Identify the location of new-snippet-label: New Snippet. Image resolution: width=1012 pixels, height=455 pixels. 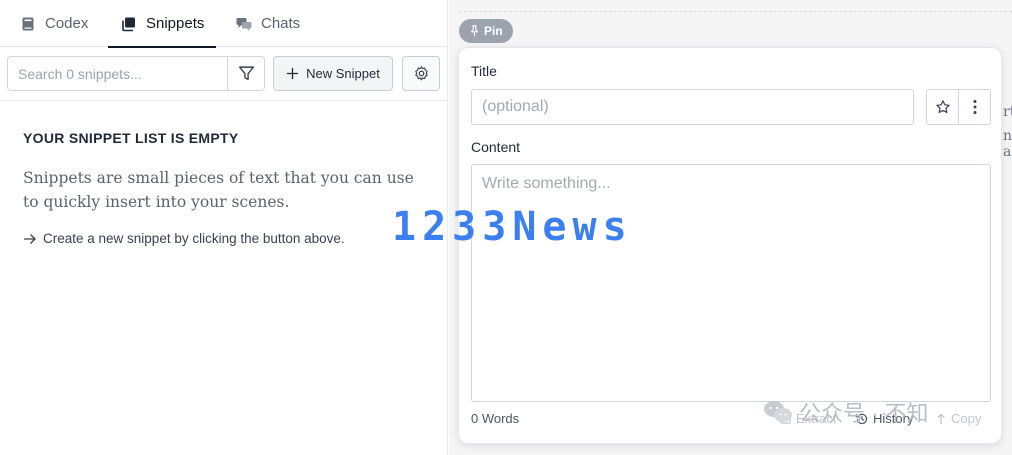
(343, 73).